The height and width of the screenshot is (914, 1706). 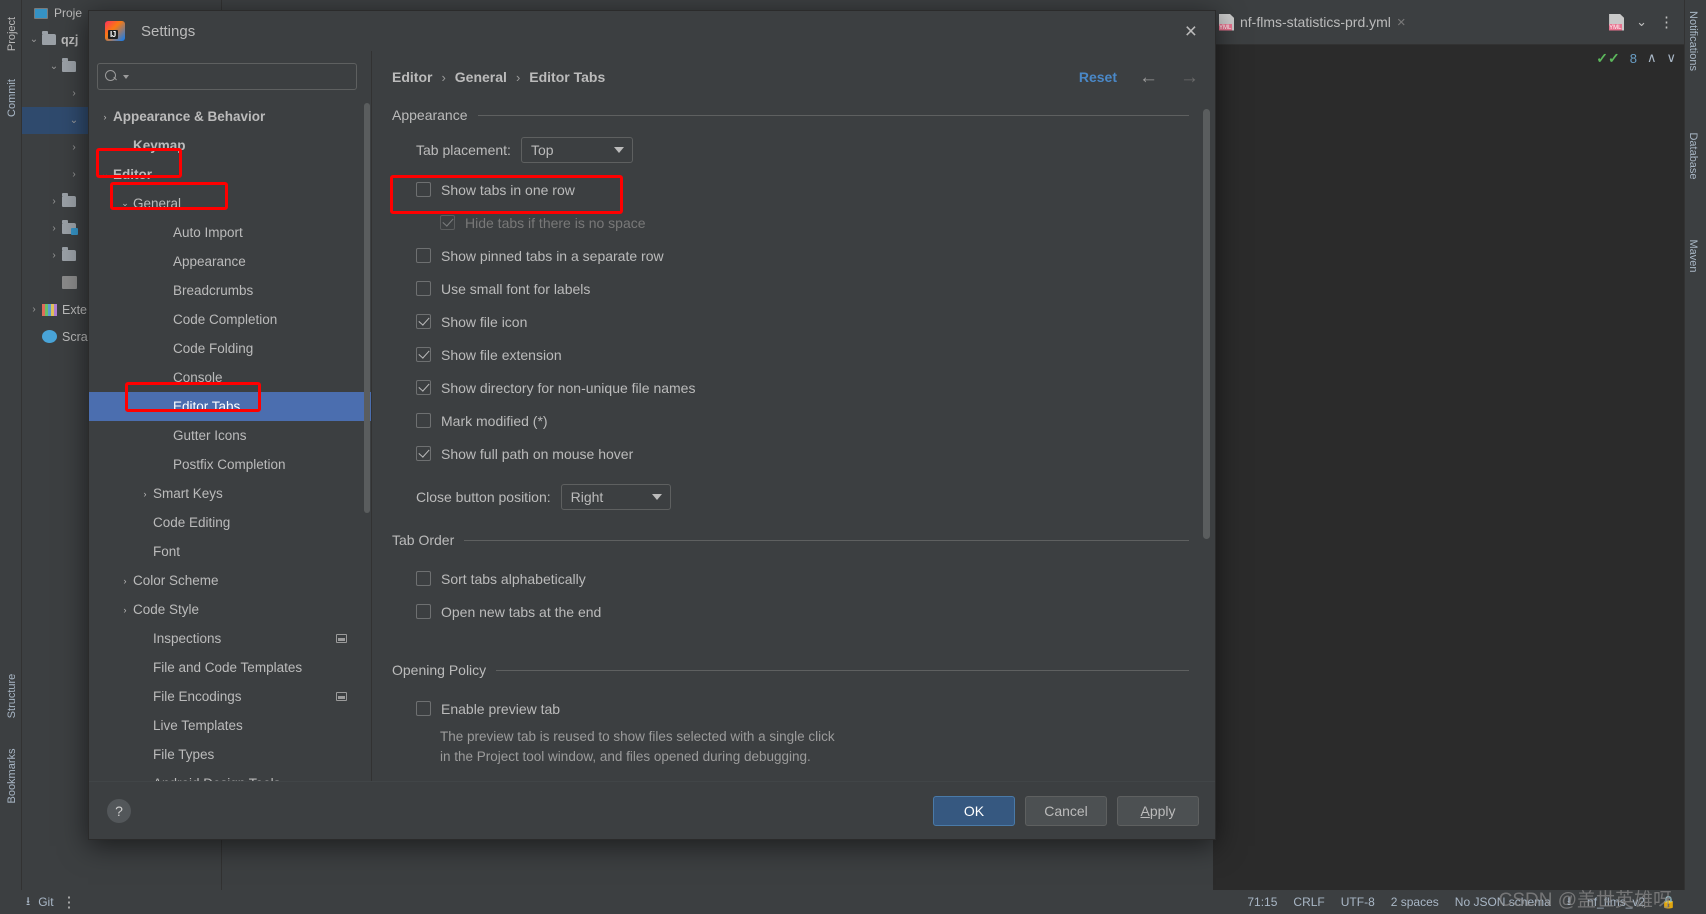 What do you see at coordinates (802, 453) in the screenshot?
I see `checkbox-show-full-path-on-mouse-hover: Show full path on mouse hover` at bounding box center [802, 453].